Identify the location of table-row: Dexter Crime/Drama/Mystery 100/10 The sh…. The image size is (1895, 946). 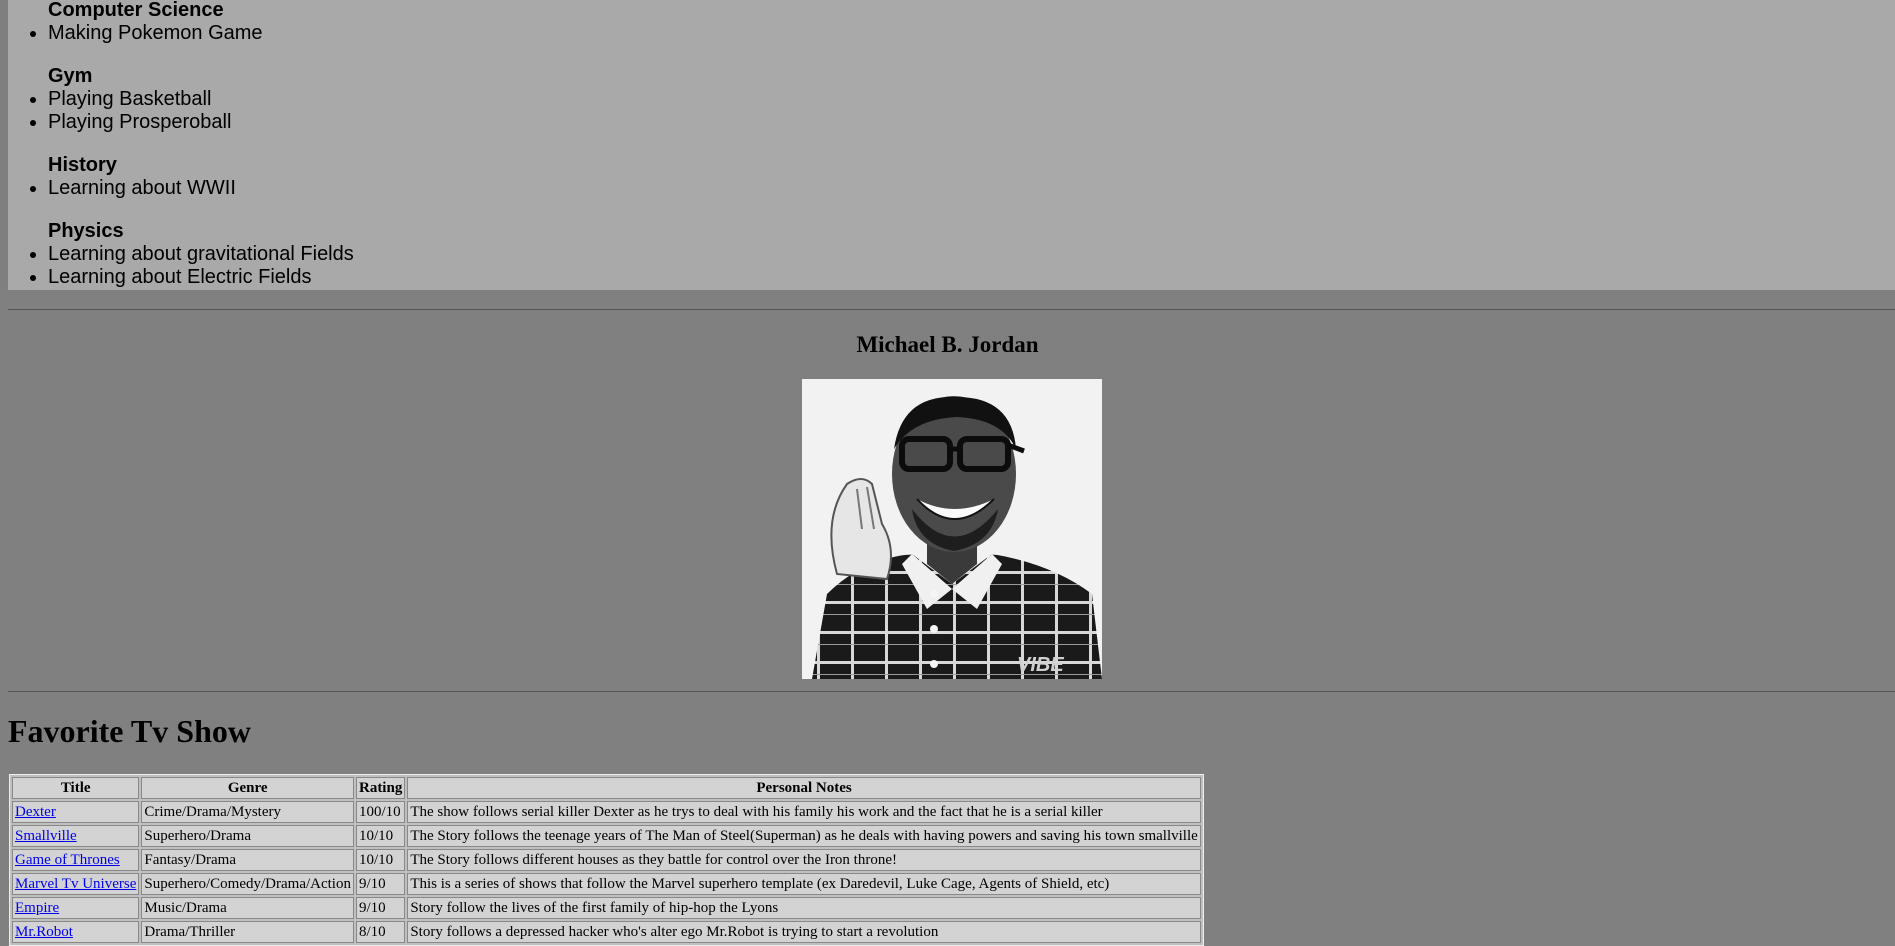
(606, 812).